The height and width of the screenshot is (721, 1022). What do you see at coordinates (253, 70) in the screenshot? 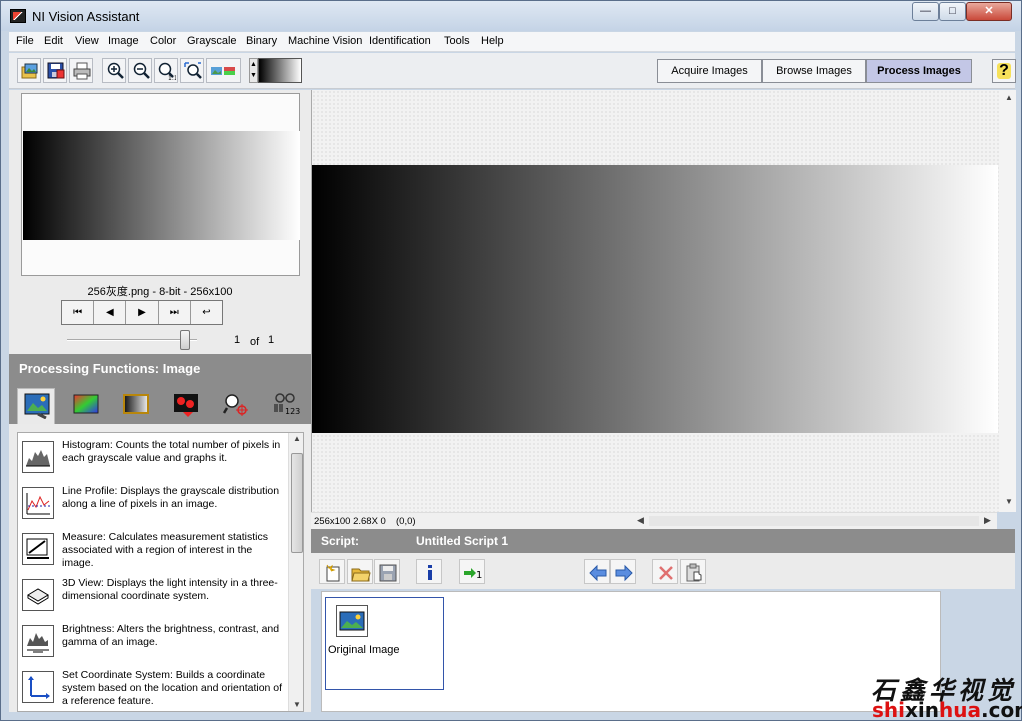
I see `palette-spinner: ▲ ▼` at bounding box center [253, 70].